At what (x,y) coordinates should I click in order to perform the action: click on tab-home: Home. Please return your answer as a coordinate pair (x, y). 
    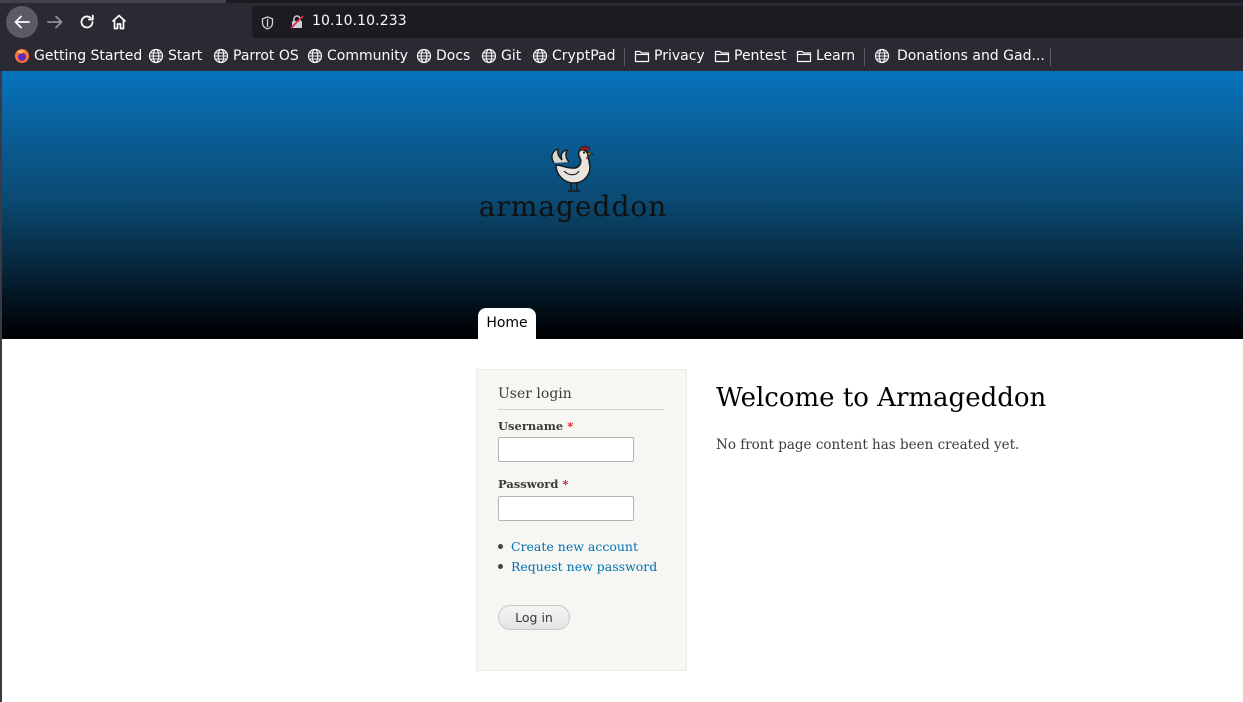
    Looking at the image, I should click on (507, 323).